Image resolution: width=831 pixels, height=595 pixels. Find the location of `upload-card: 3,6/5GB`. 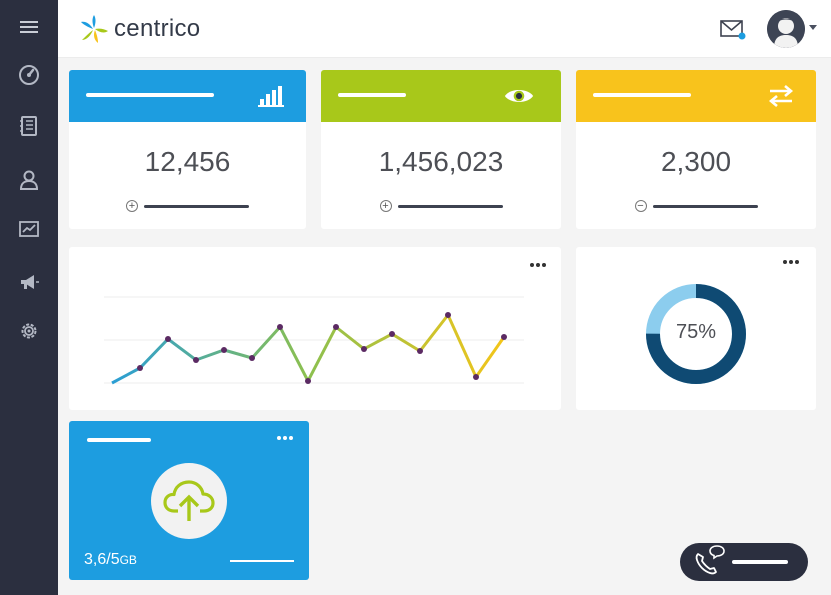

upload-card: 3,6/5GB is located at coordinates (189, 500).